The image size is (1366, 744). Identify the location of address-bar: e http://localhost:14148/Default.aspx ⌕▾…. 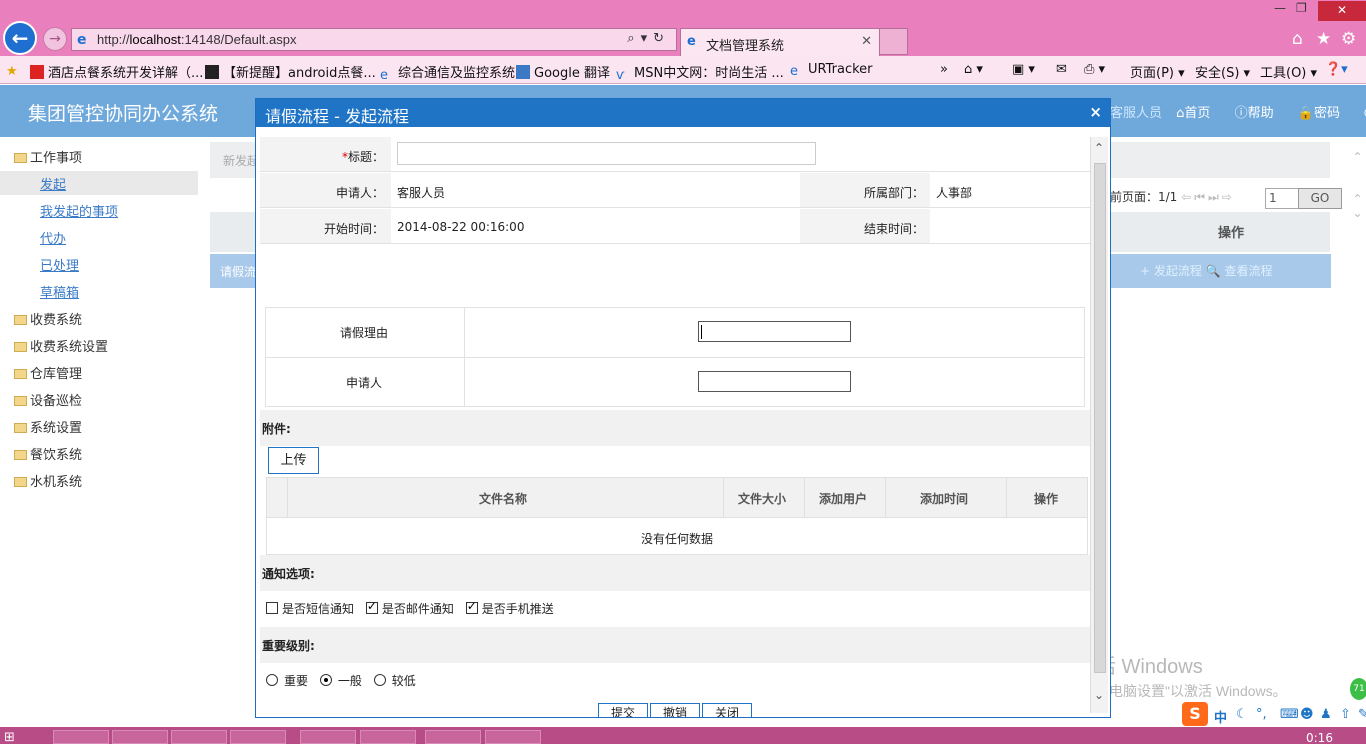
(374, 39).